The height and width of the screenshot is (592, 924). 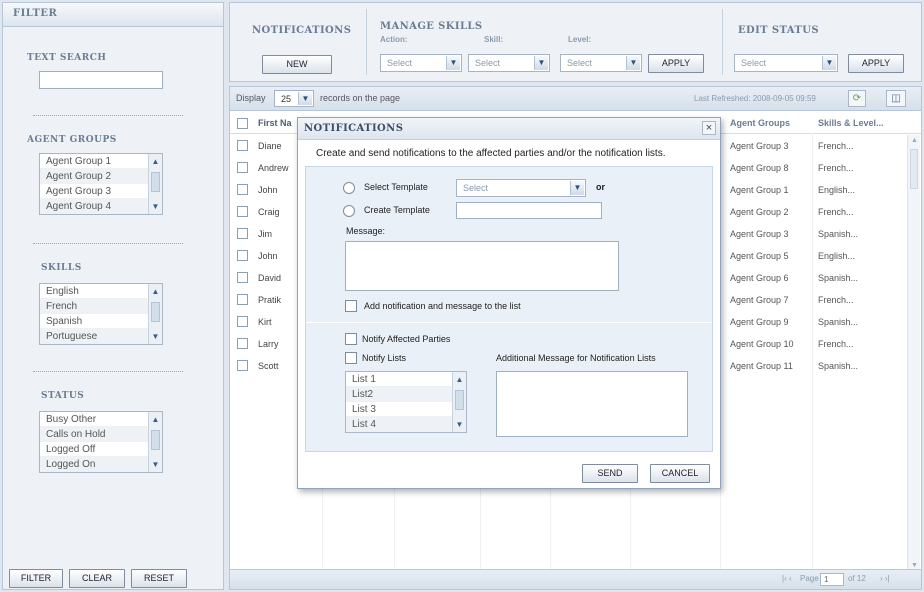 I want to click on message-textarea, so click(x=482, y=266).